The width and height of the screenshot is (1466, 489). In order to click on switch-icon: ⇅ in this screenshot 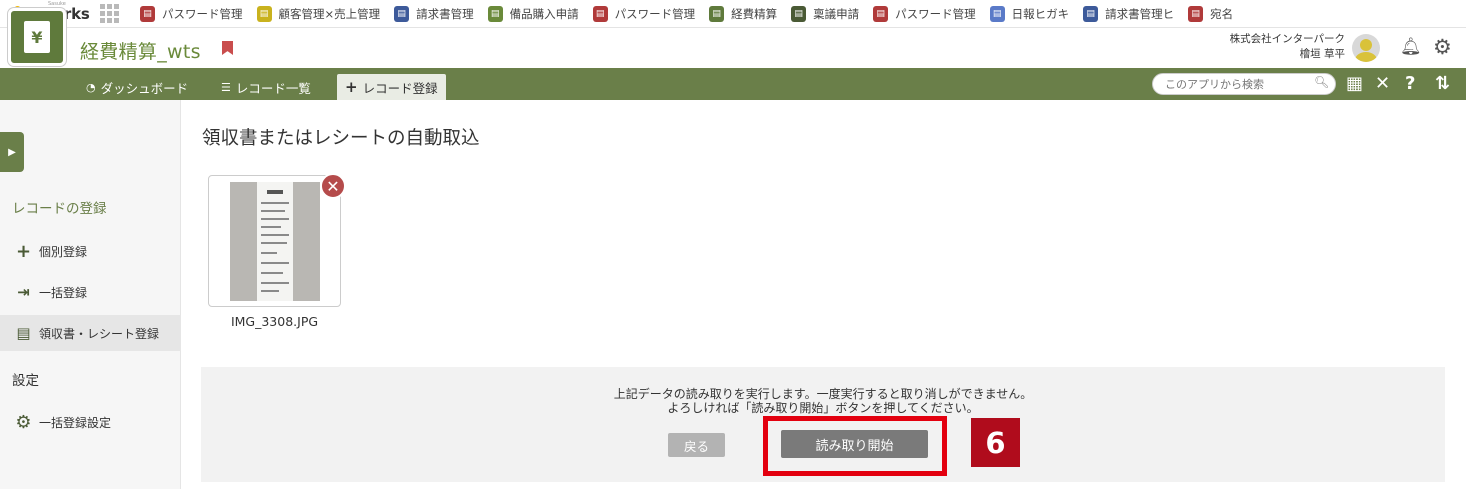, I will do `click(1442, 83)`.